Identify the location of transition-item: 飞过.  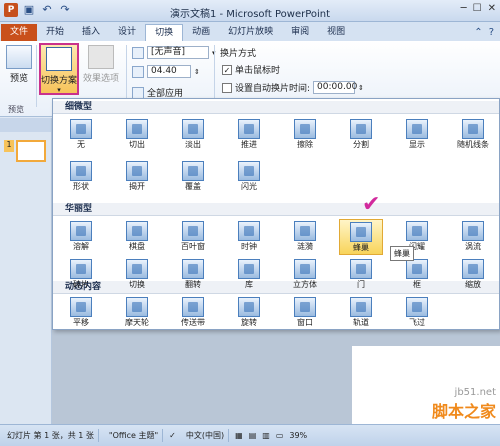
(417, 313).